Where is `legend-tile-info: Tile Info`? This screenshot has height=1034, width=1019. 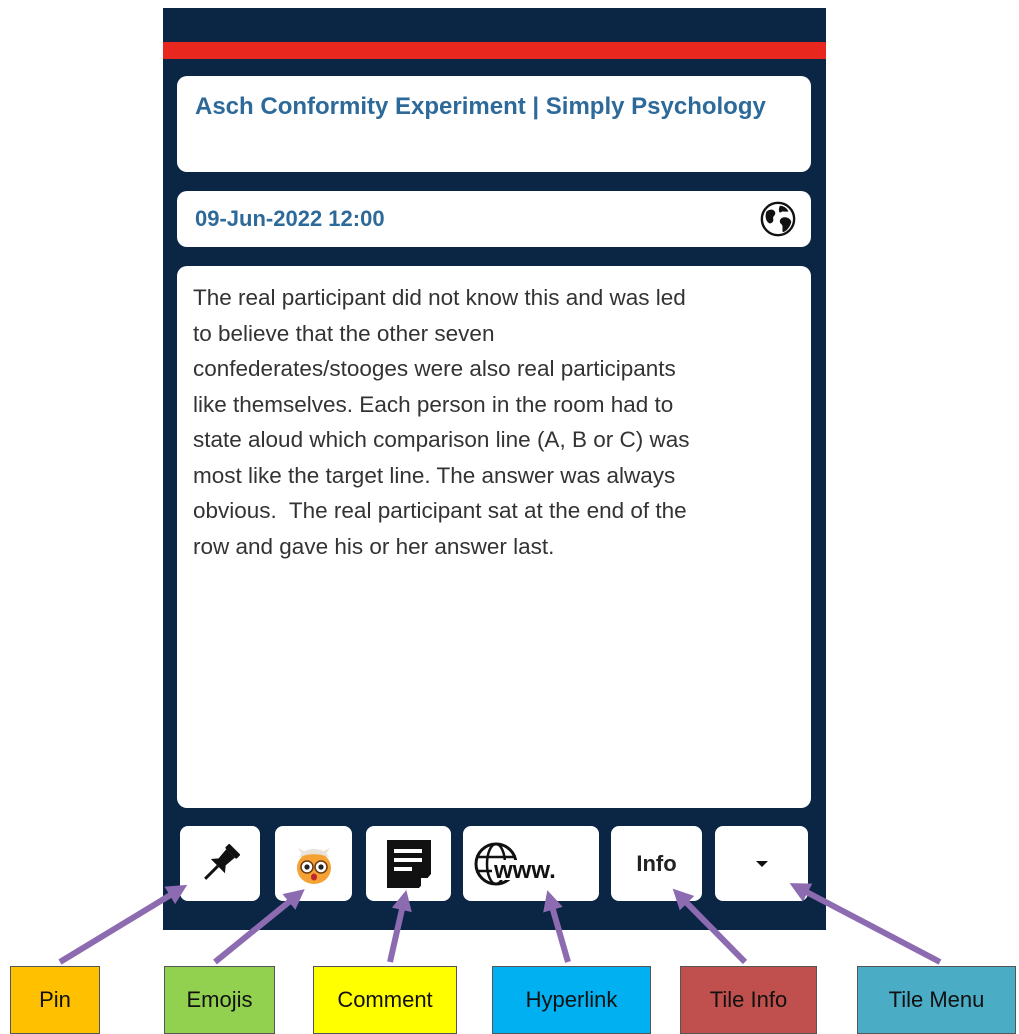 legend-tile-info: Tile Info is located at coordinates (748, 1000).